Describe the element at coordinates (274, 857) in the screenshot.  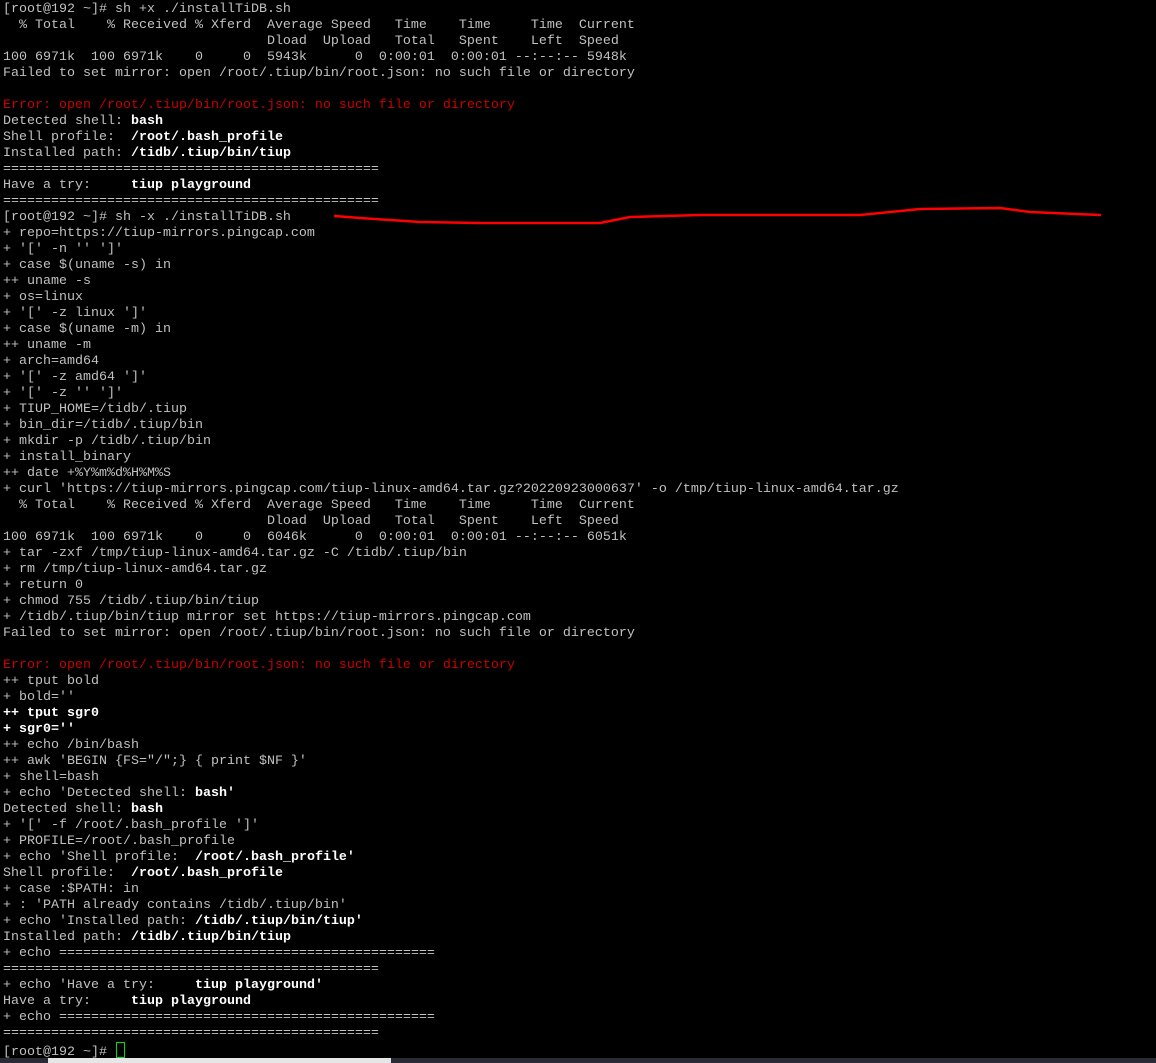
I see `line-text: /root/.bash_profile'` at that location.